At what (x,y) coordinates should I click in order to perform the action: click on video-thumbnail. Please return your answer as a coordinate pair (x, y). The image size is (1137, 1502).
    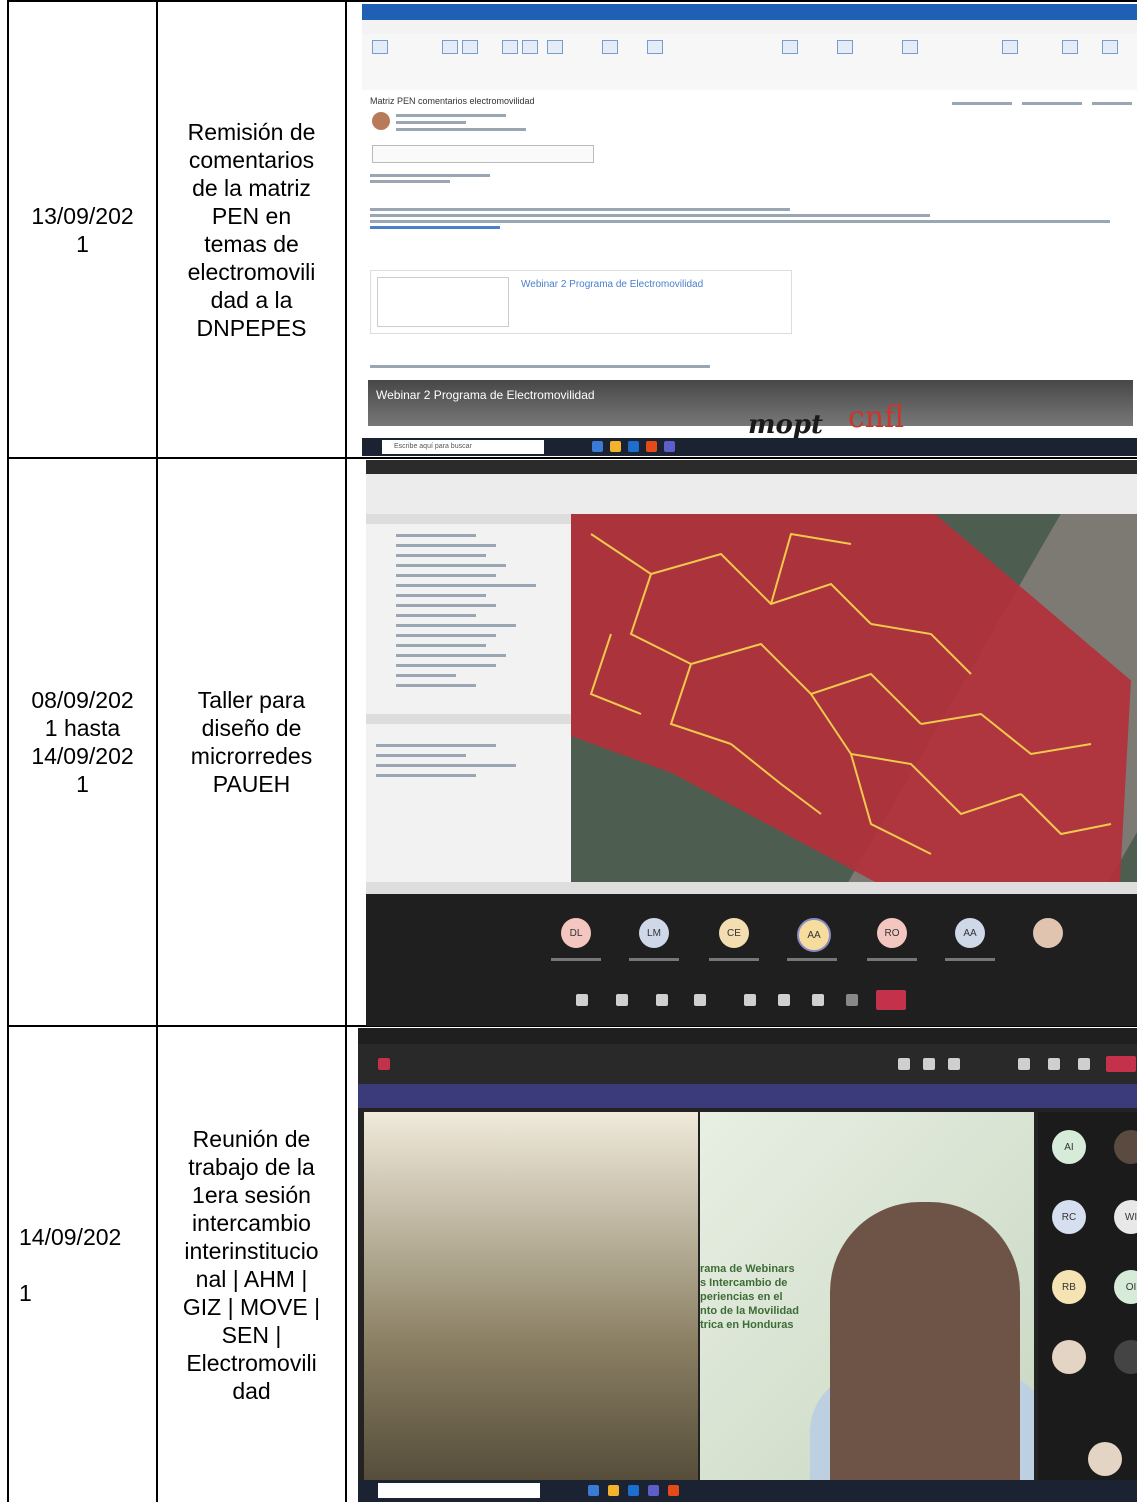
    Looking at the image, I should click on (443, 302).